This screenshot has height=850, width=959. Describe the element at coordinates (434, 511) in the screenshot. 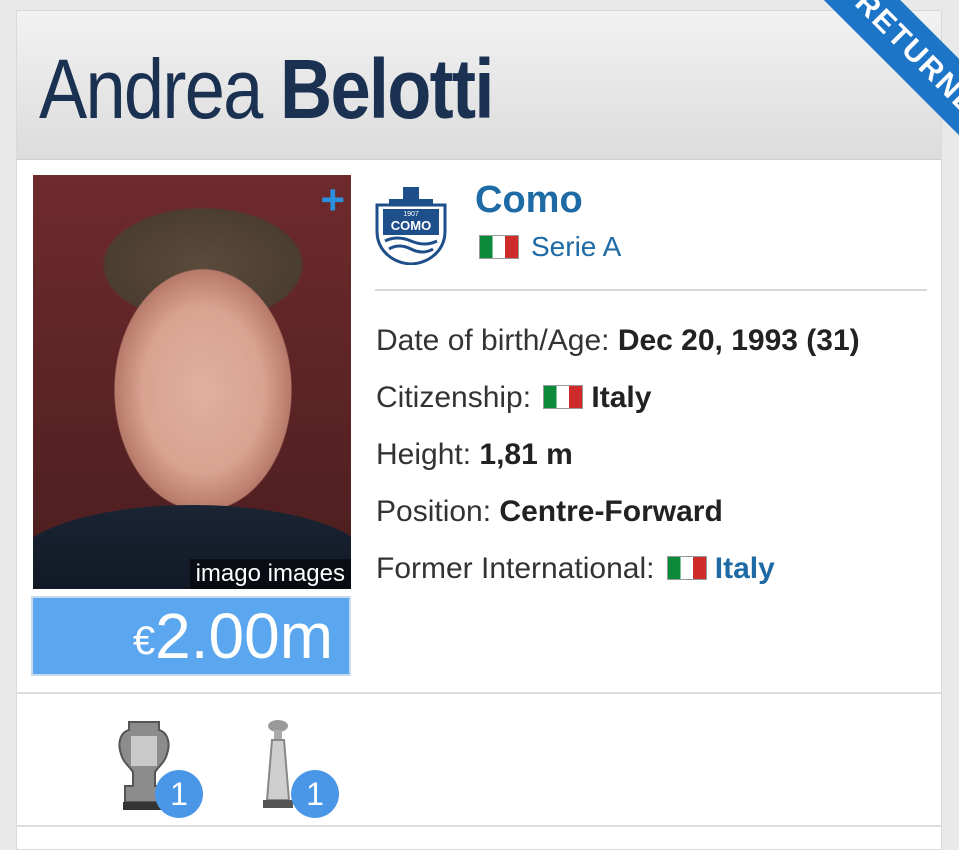

I see `position-label: Position:` at that location.